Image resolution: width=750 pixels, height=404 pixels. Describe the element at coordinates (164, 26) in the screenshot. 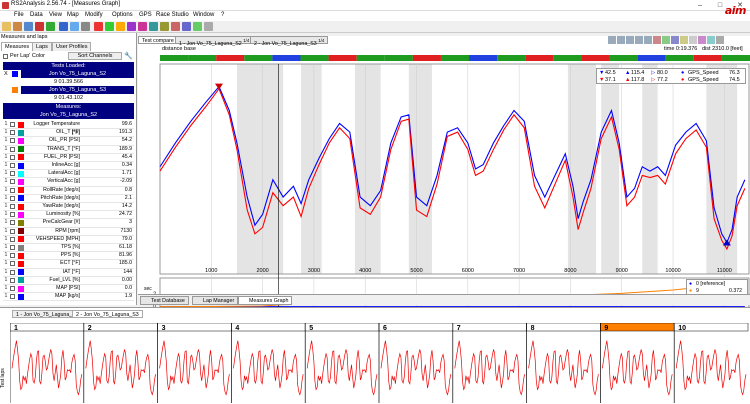

I see `track-icon` at that location.